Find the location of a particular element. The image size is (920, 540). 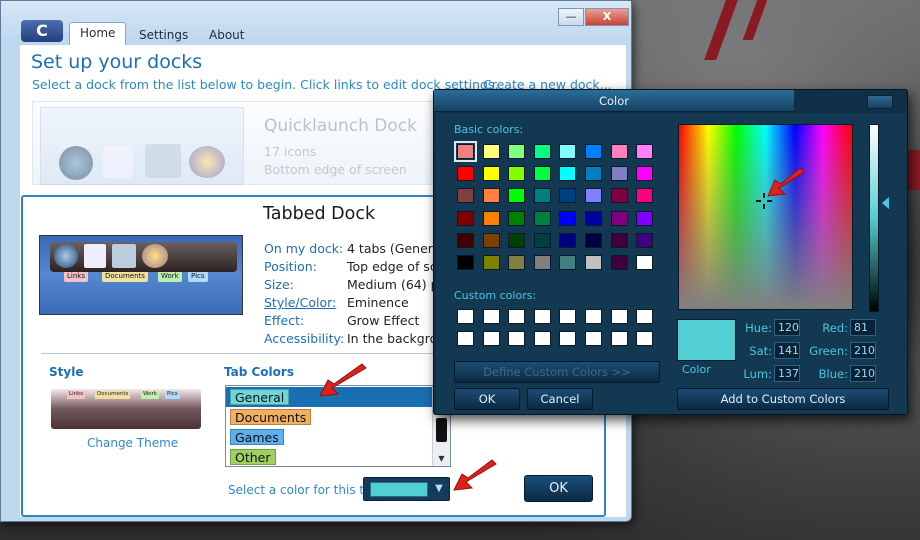

theme-thumbnail: Links Documents Work Pics is located at coordinates (126, 409).